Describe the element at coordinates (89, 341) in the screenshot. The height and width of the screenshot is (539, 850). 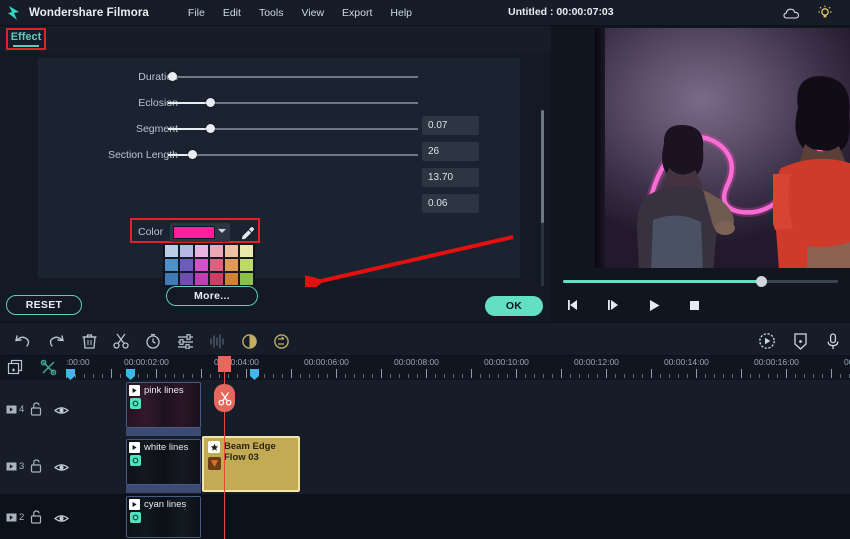
I see `trash-icon` at that location.